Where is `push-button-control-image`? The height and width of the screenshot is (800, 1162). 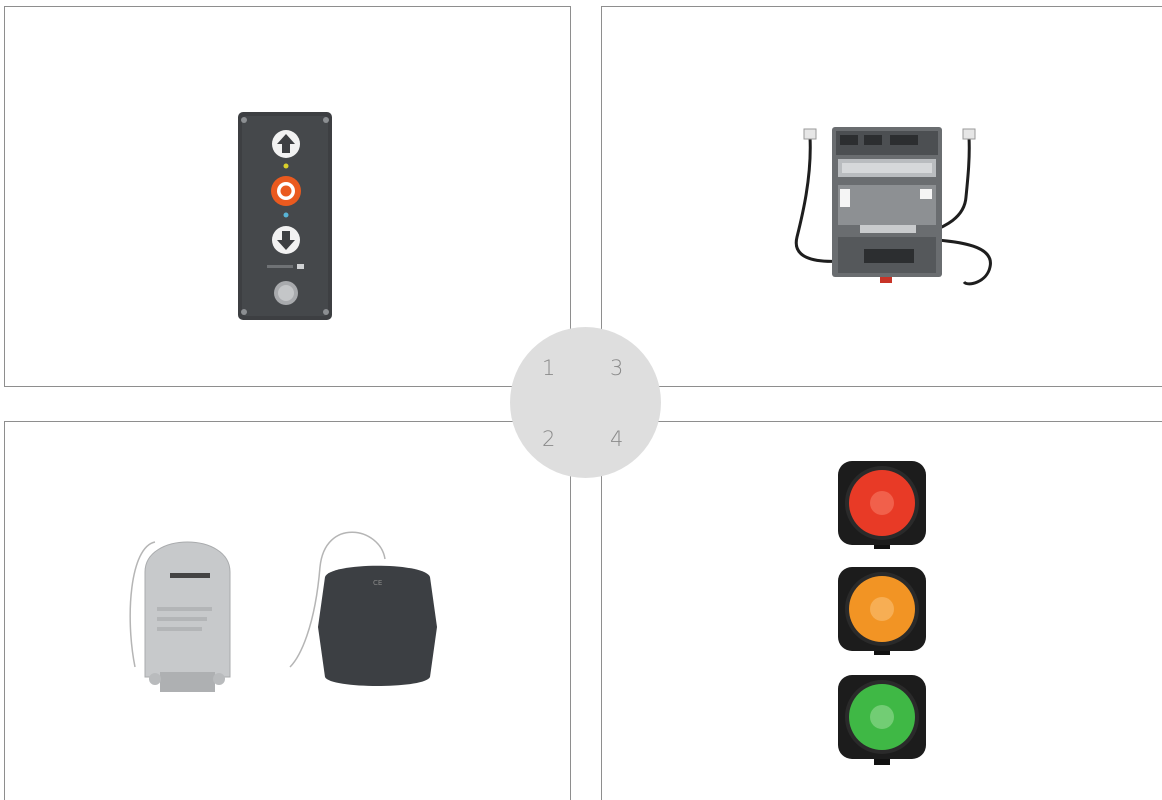 push-button-control-image is located at coordinates (285, 216).